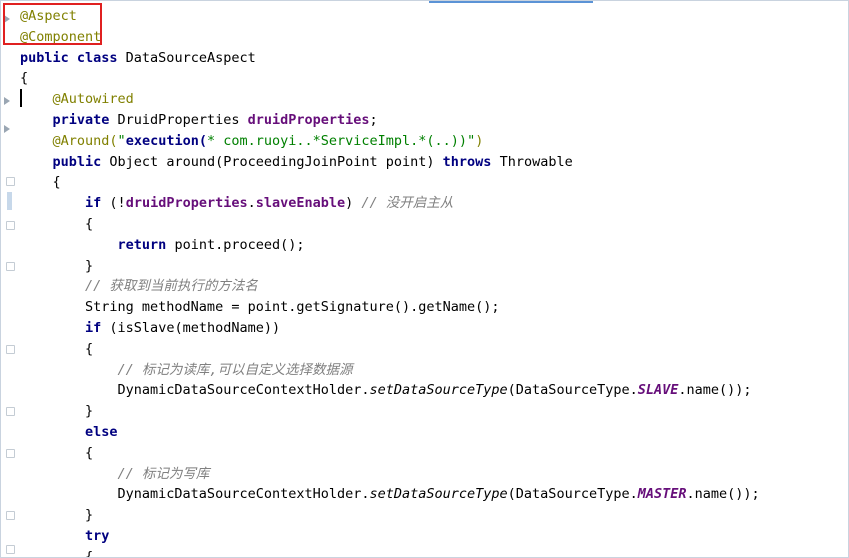 This screenshot has width=849, height=558. Describe the element at coordinates (146, 244) in the screenshot. I see `code-token: return` at that location.